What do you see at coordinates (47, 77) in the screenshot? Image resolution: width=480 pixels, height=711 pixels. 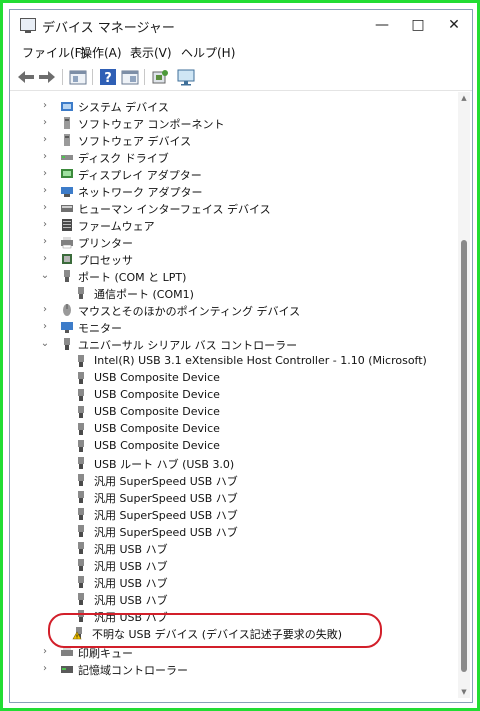 I see `forward-icon` at bounding box center [47, 77].